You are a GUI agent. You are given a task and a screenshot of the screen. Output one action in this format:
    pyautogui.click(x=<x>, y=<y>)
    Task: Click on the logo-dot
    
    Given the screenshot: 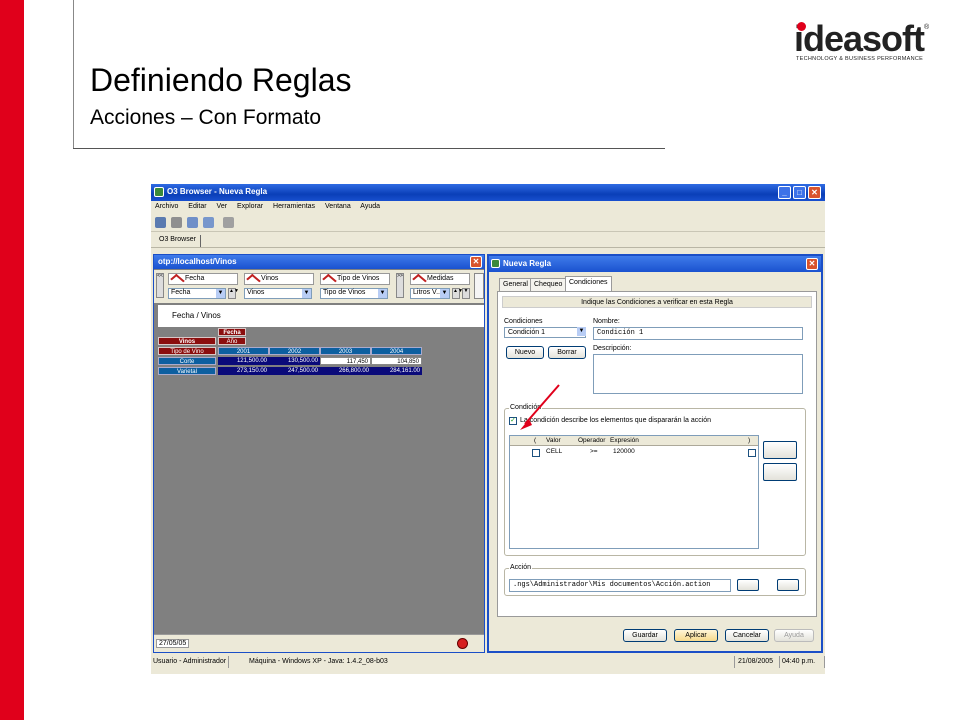 What is the action you would take?
    pyautogui.click(x=801, y=26)
    